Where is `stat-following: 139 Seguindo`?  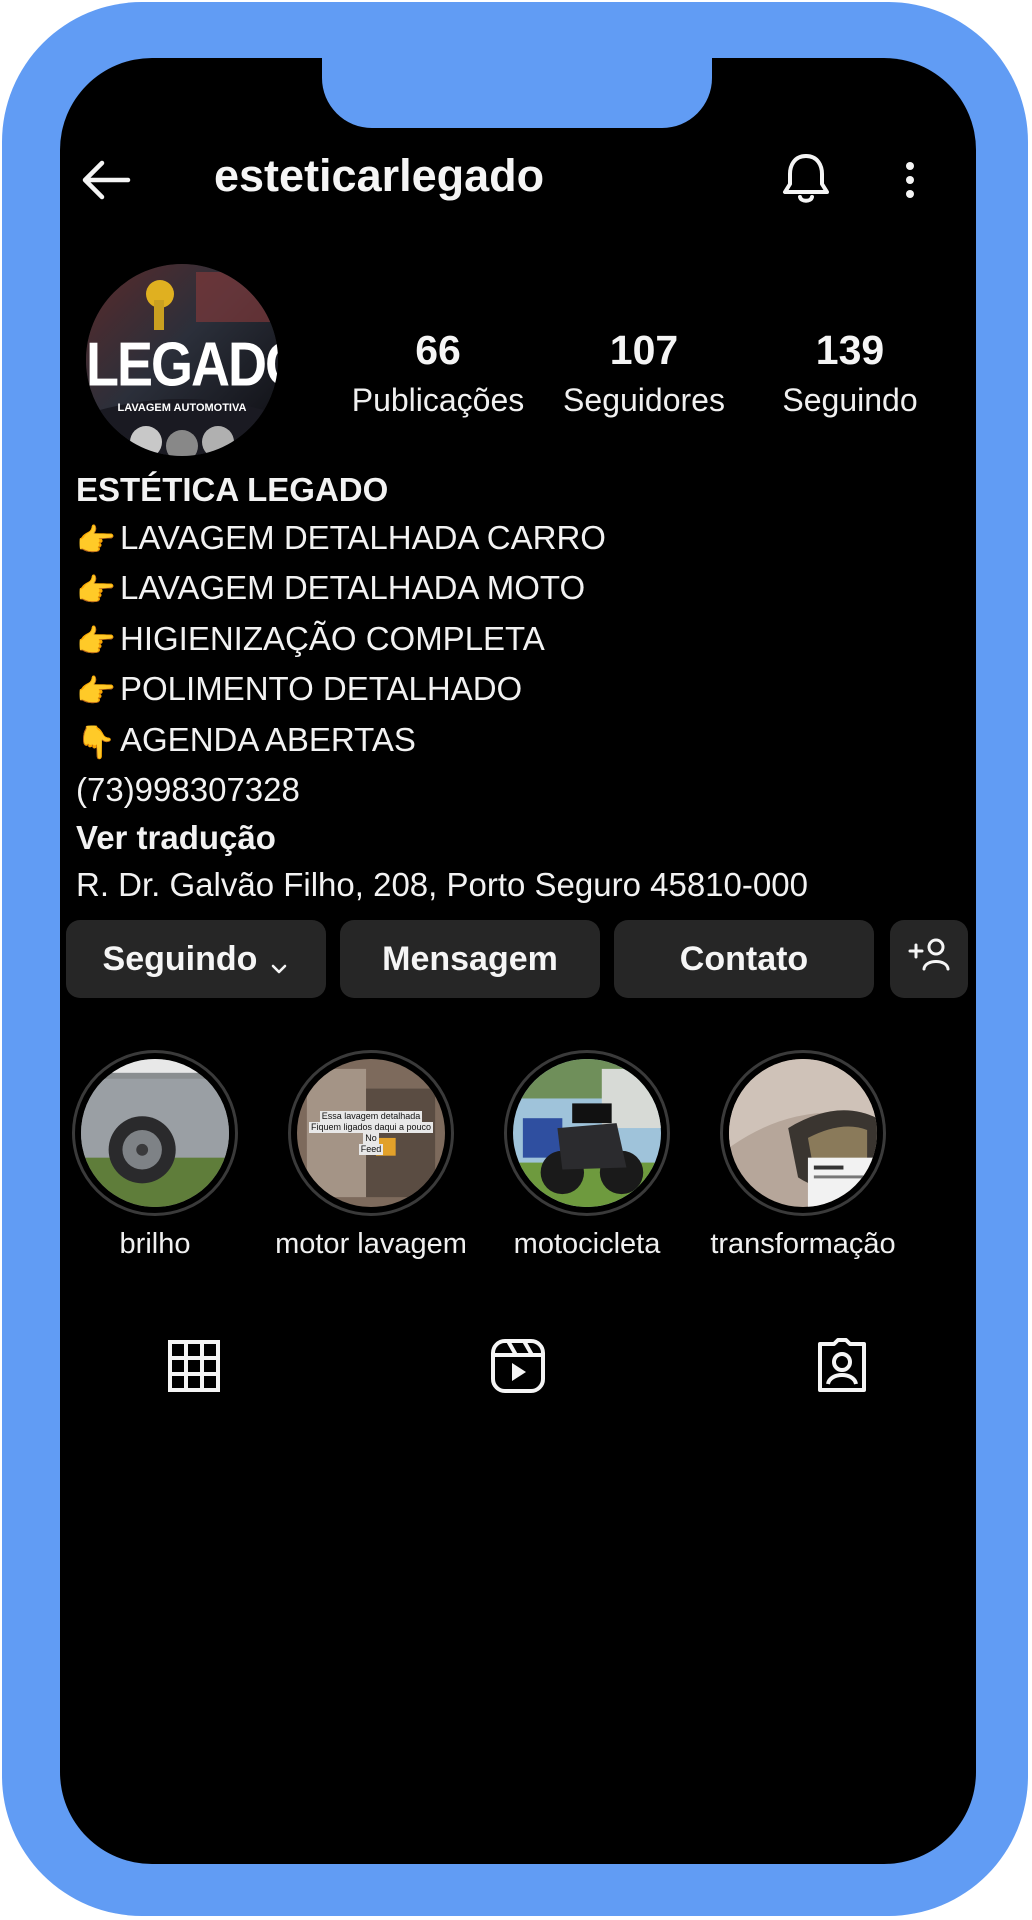
stat-following: 139 Seguindo is located at coordinates (850, 373).